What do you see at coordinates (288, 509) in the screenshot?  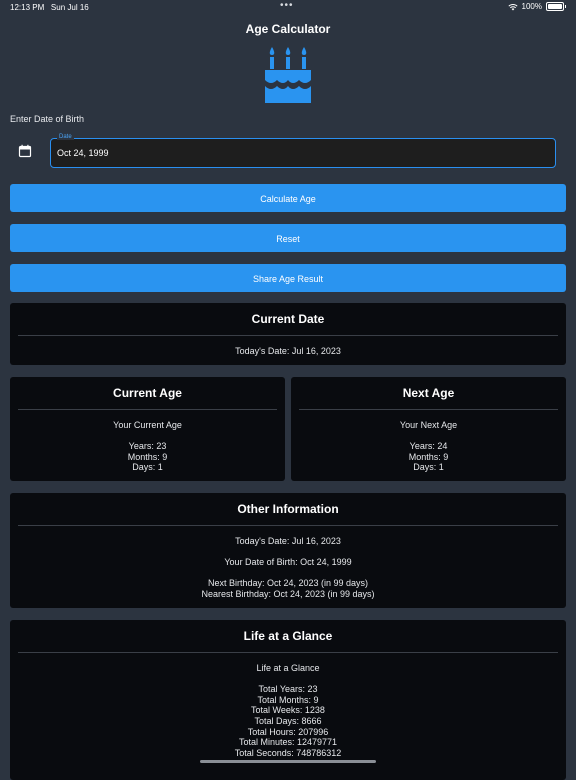 I see `card-title: Other Information` at bounding box center [288, 509].